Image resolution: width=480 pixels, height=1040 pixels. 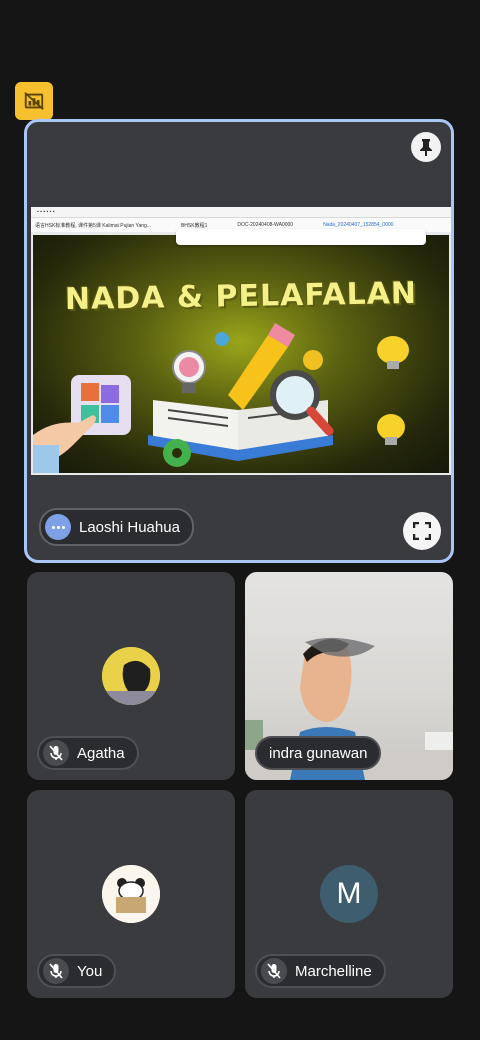 I want to click on no-video-presentation-icon, so click(x=34, y=101).